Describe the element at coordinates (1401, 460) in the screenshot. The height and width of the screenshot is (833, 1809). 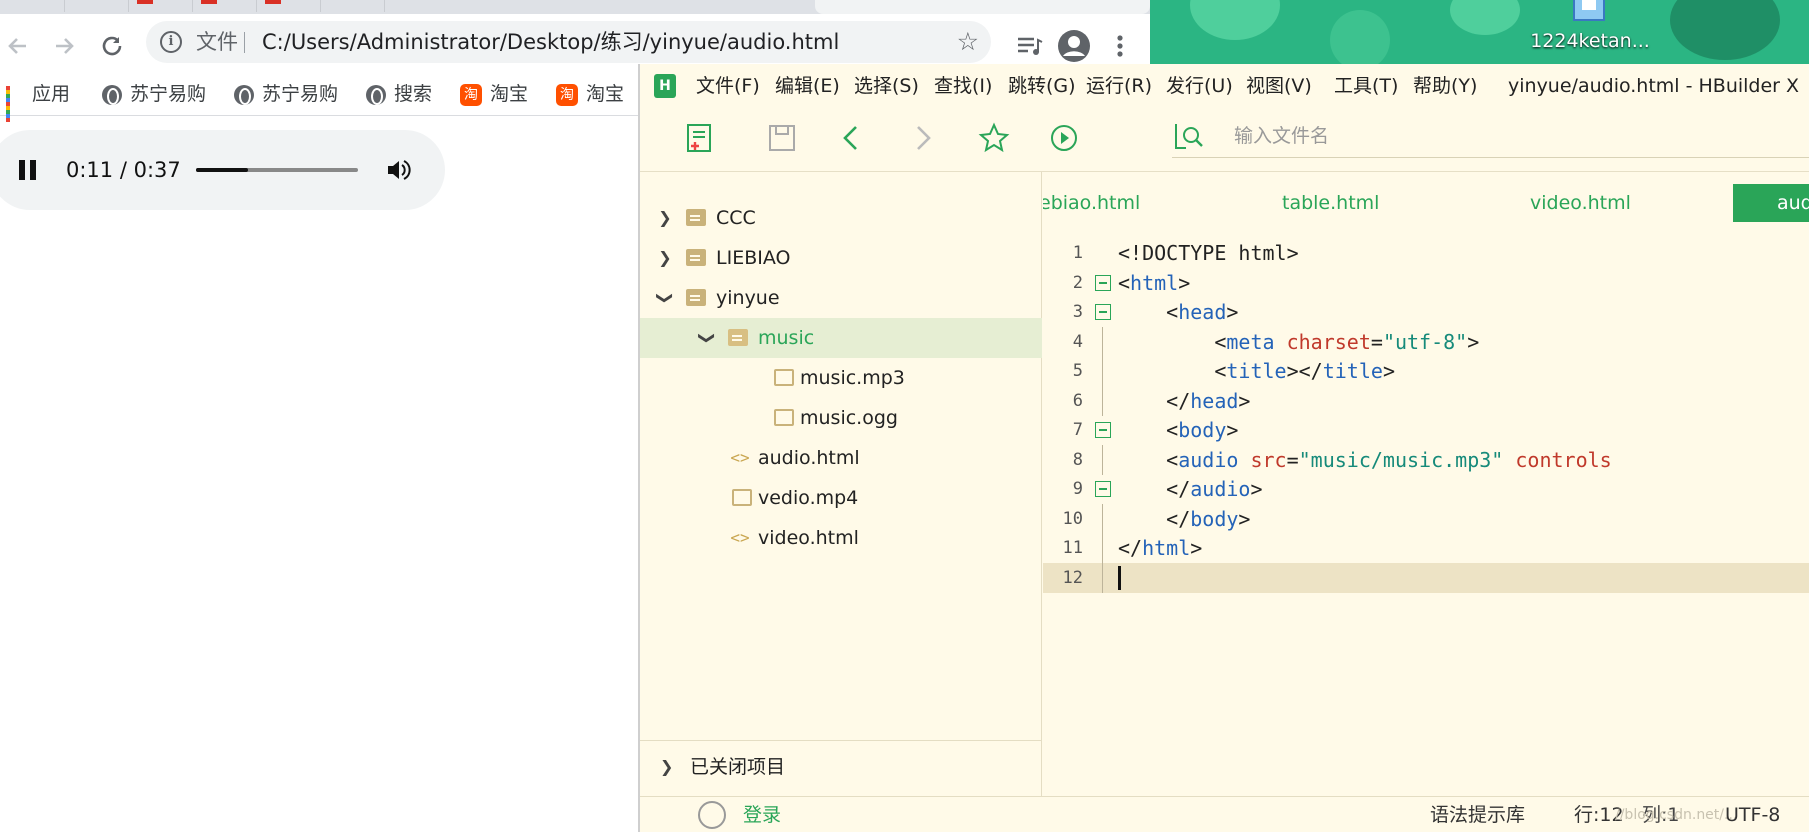
I see `code-token: "music/music.mp3"` at that location.